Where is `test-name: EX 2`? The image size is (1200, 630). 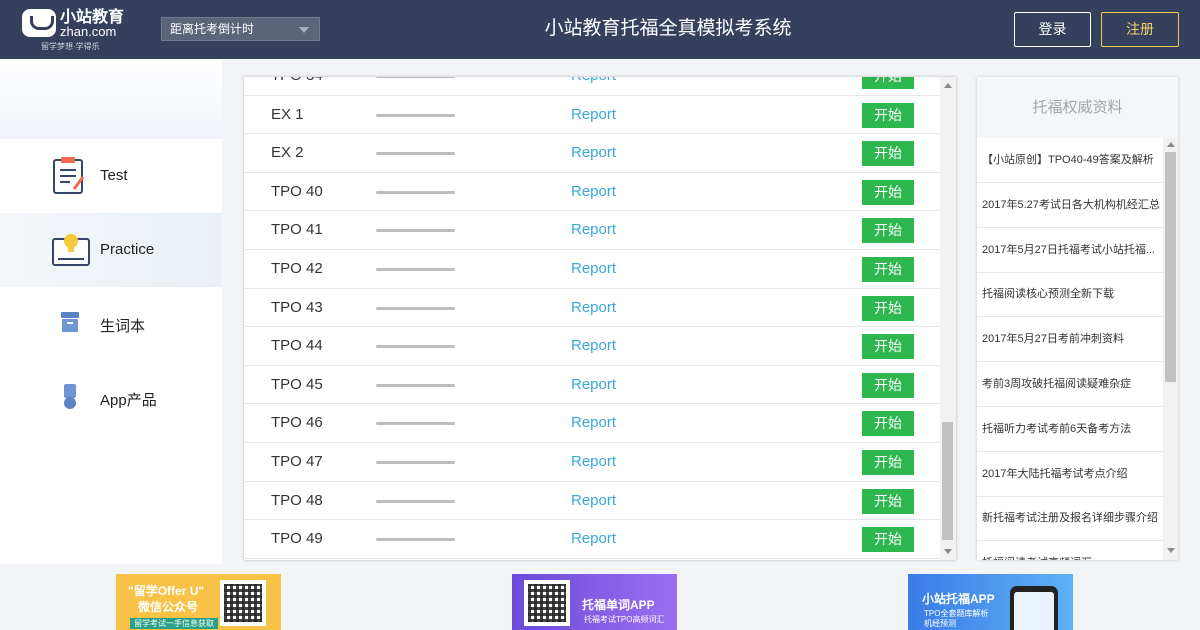
test-name: EX 2 is located at coordinates (287, 153).